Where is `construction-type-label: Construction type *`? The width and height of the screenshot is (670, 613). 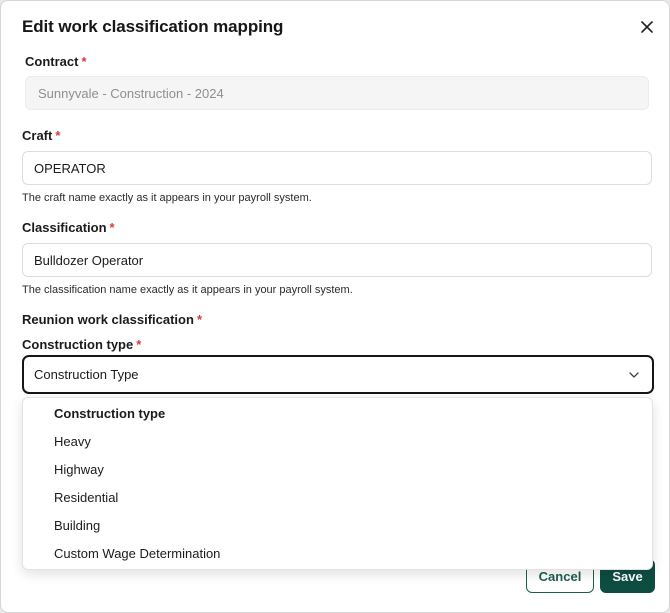
construction-type-label: Construction type * is located at coordinates (81, 344).